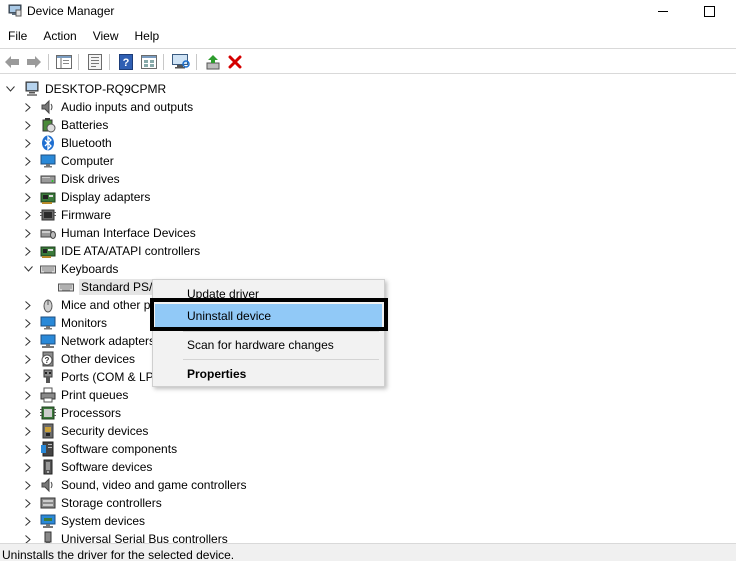 The image size is (736, 561). What do you see at coordinates (34, 62) in the screenshot?
I see `forward-icon` at bounding box center [34, 62].